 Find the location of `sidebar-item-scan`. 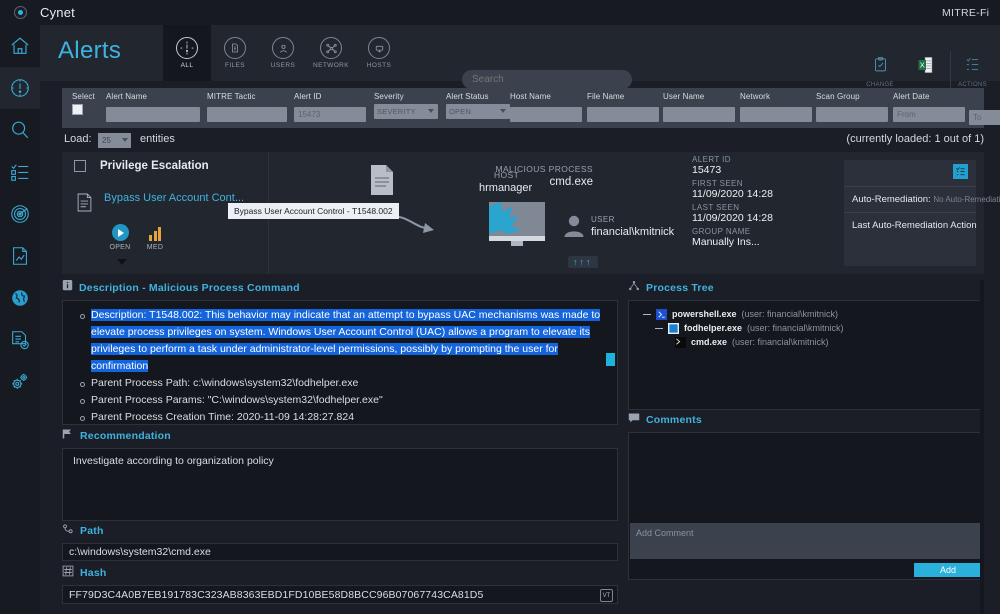

sidebar-item-scan is located at coordinates (20, 214).